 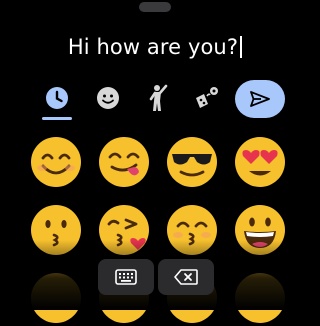 What do you see at coordinates (192, 230) in the screenshot?
I see `kissing-face-with-smiling-eyes` at bounding box center [192, 230].